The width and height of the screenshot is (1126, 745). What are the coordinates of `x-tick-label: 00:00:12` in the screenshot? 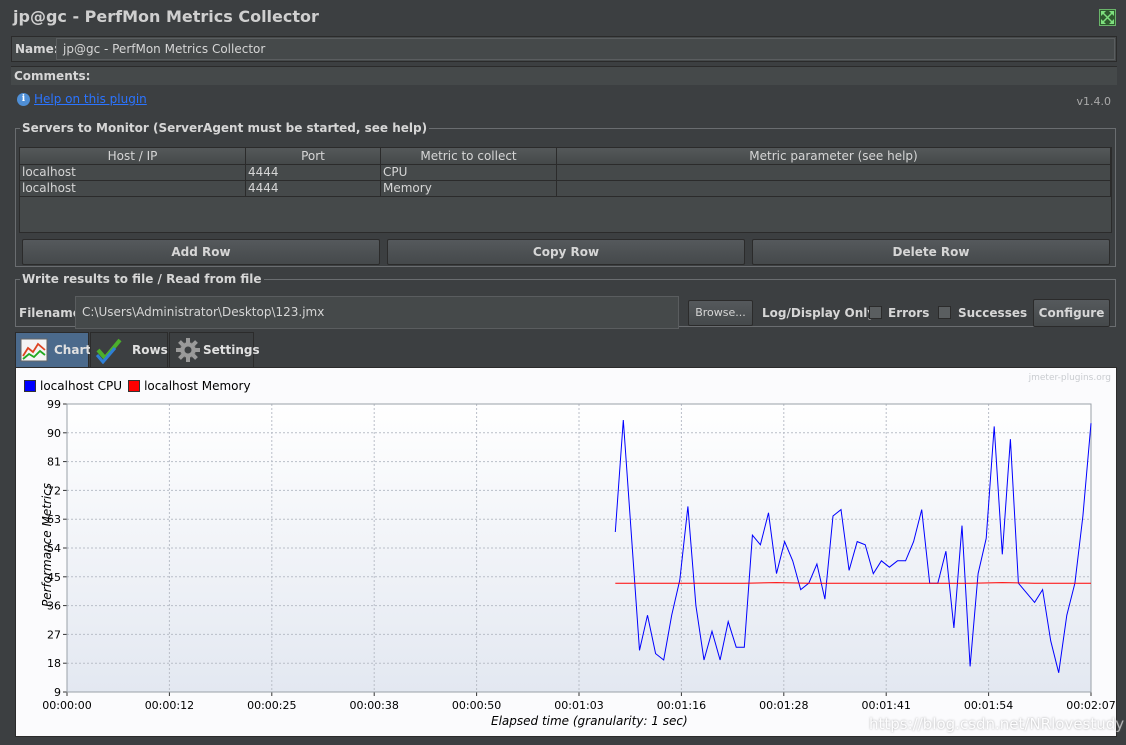 It's located at (169, 705).